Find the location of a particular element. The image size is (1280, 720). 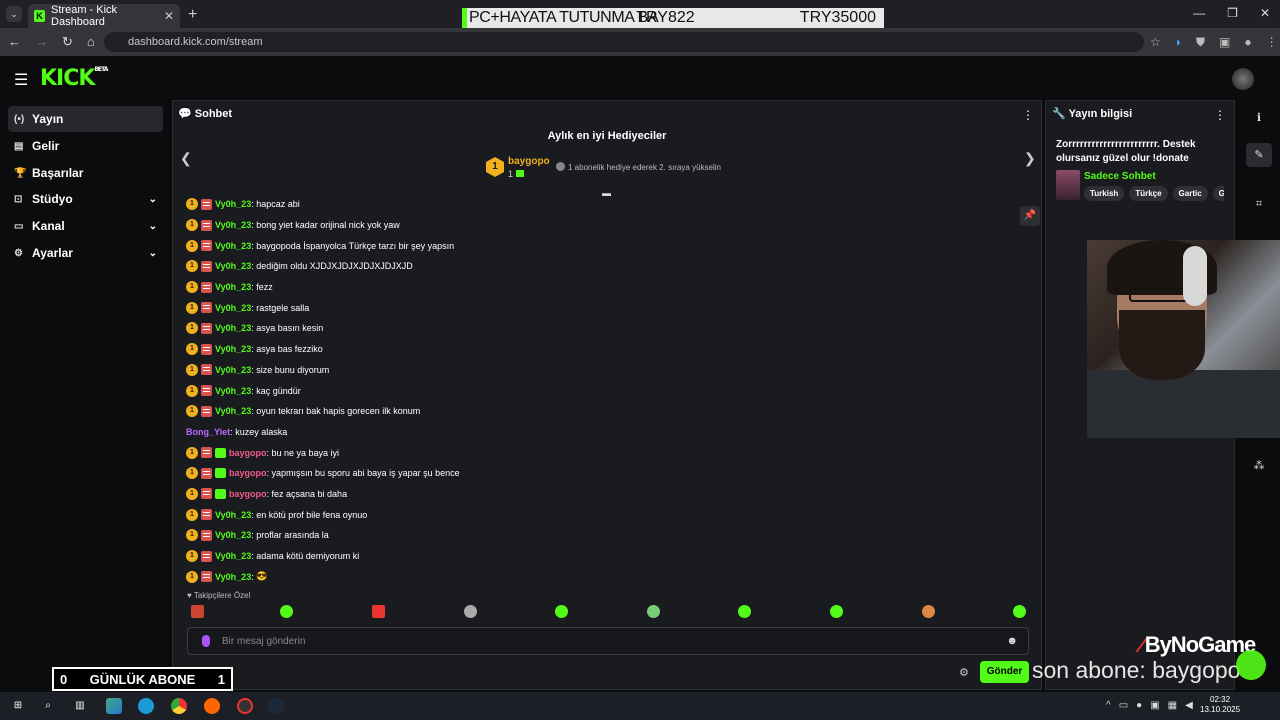

menu-dots-icon: ⋮ is located at coordinates (1272, 42).